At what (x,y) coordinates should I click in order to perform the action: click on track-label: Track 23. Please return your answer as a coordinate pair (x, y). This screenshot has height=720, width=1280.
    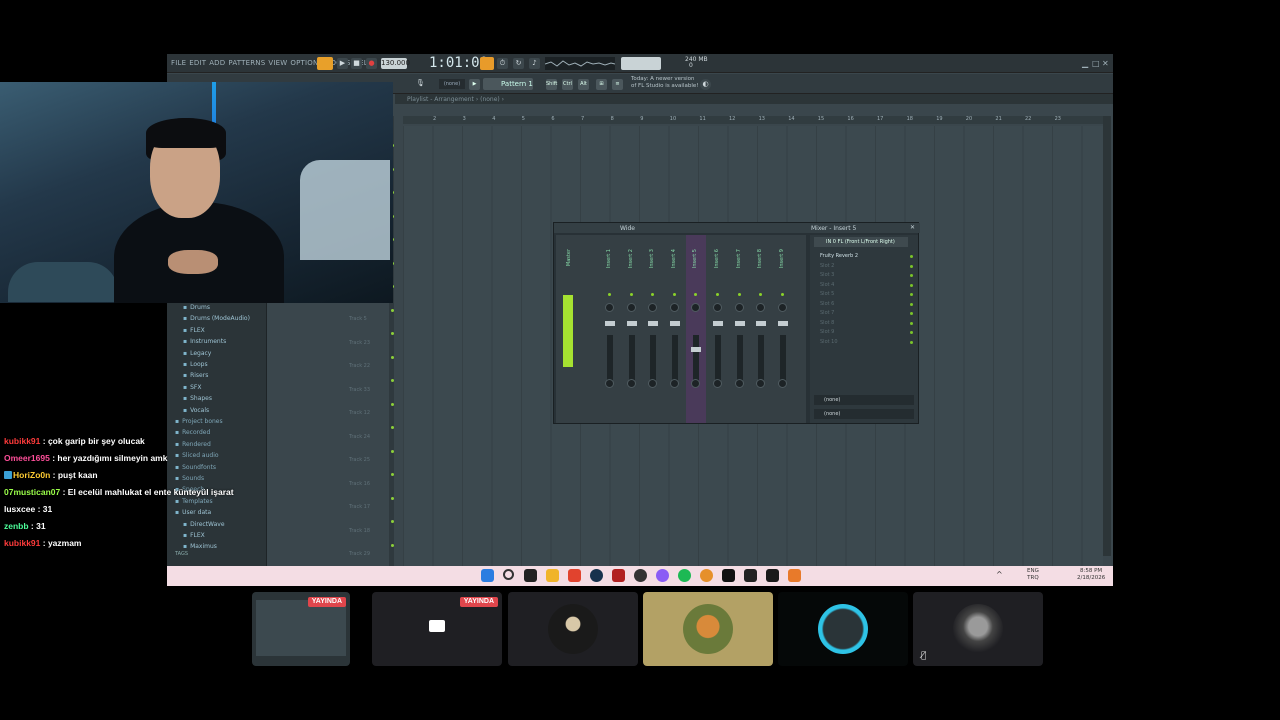
    Looking at the image, I should click on (359, 343).